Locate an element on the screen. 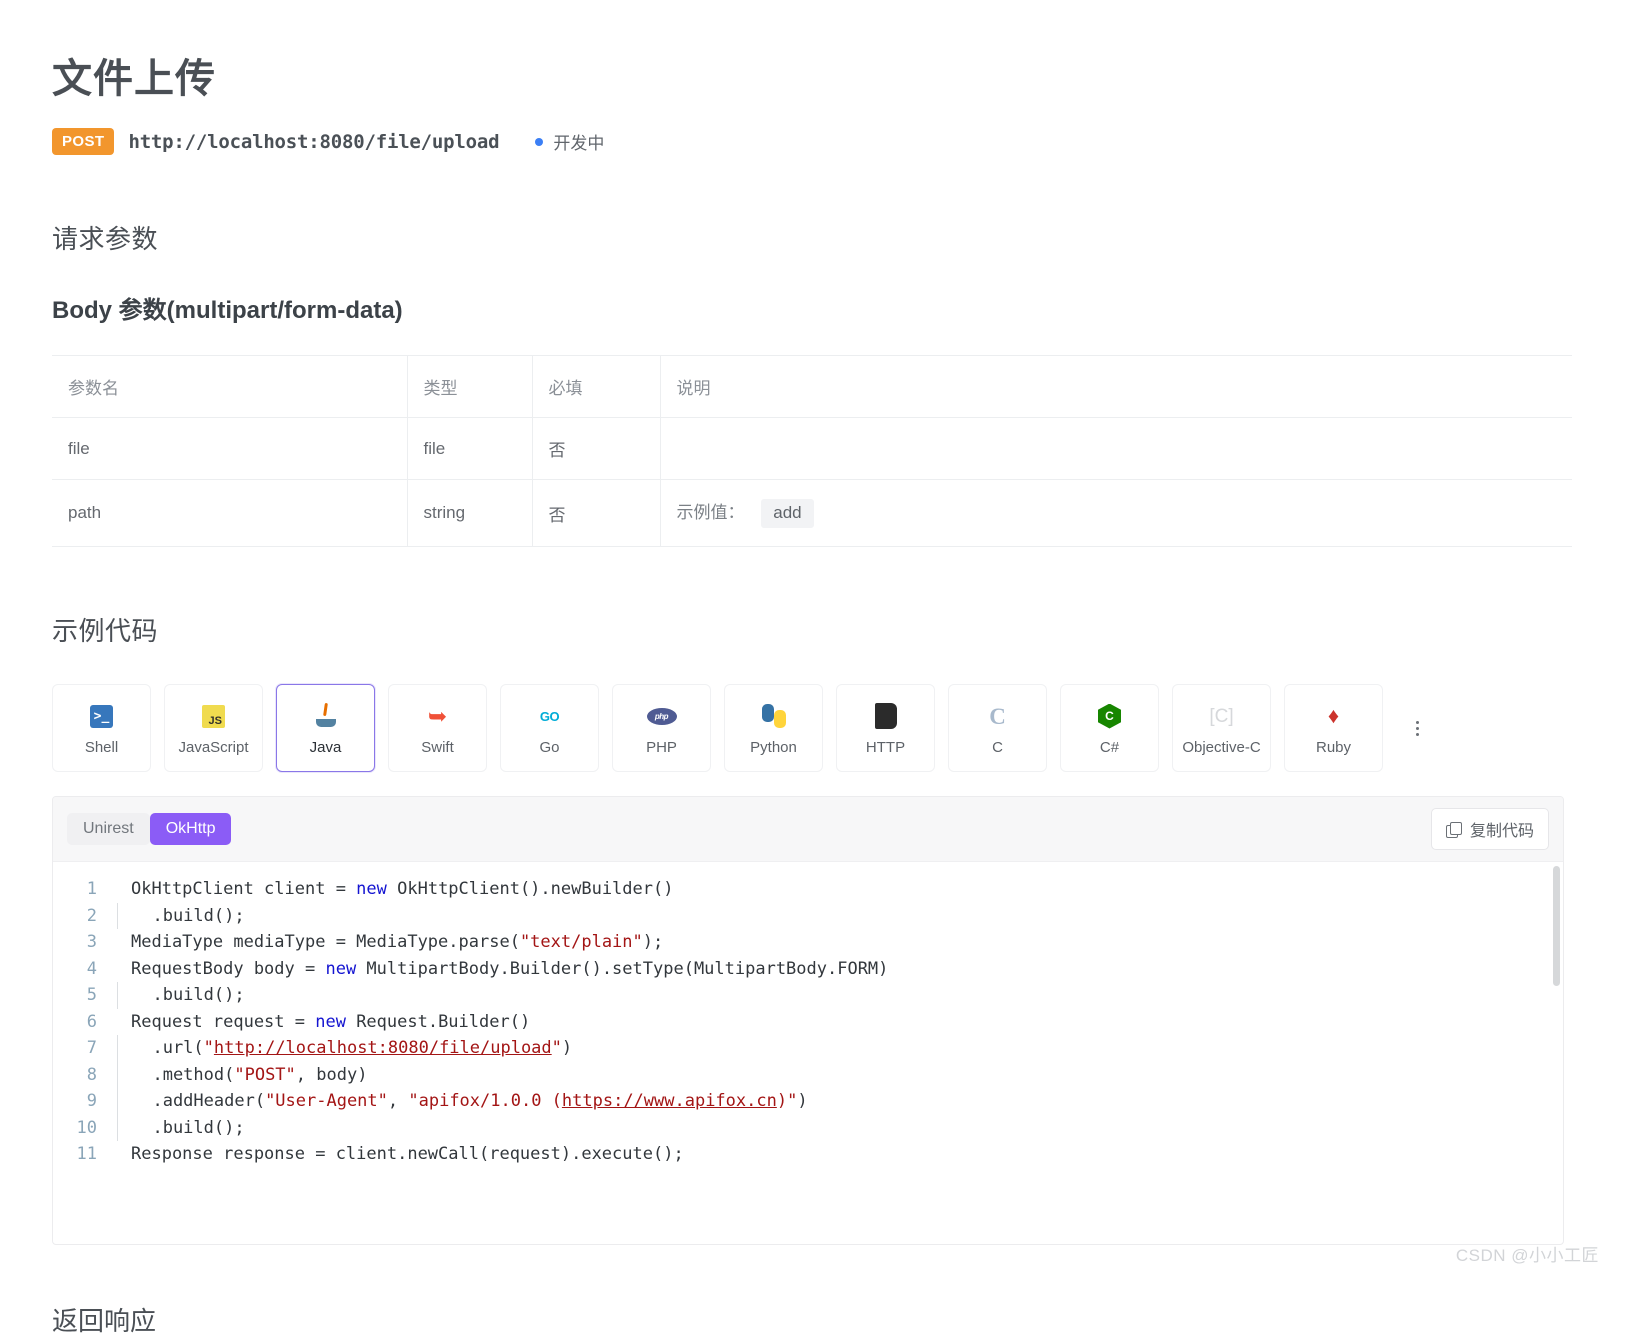 Image resolution: width=1627 pixels, height=1338 pixels. line-number: 7 is located at coordinates (91, 1048).